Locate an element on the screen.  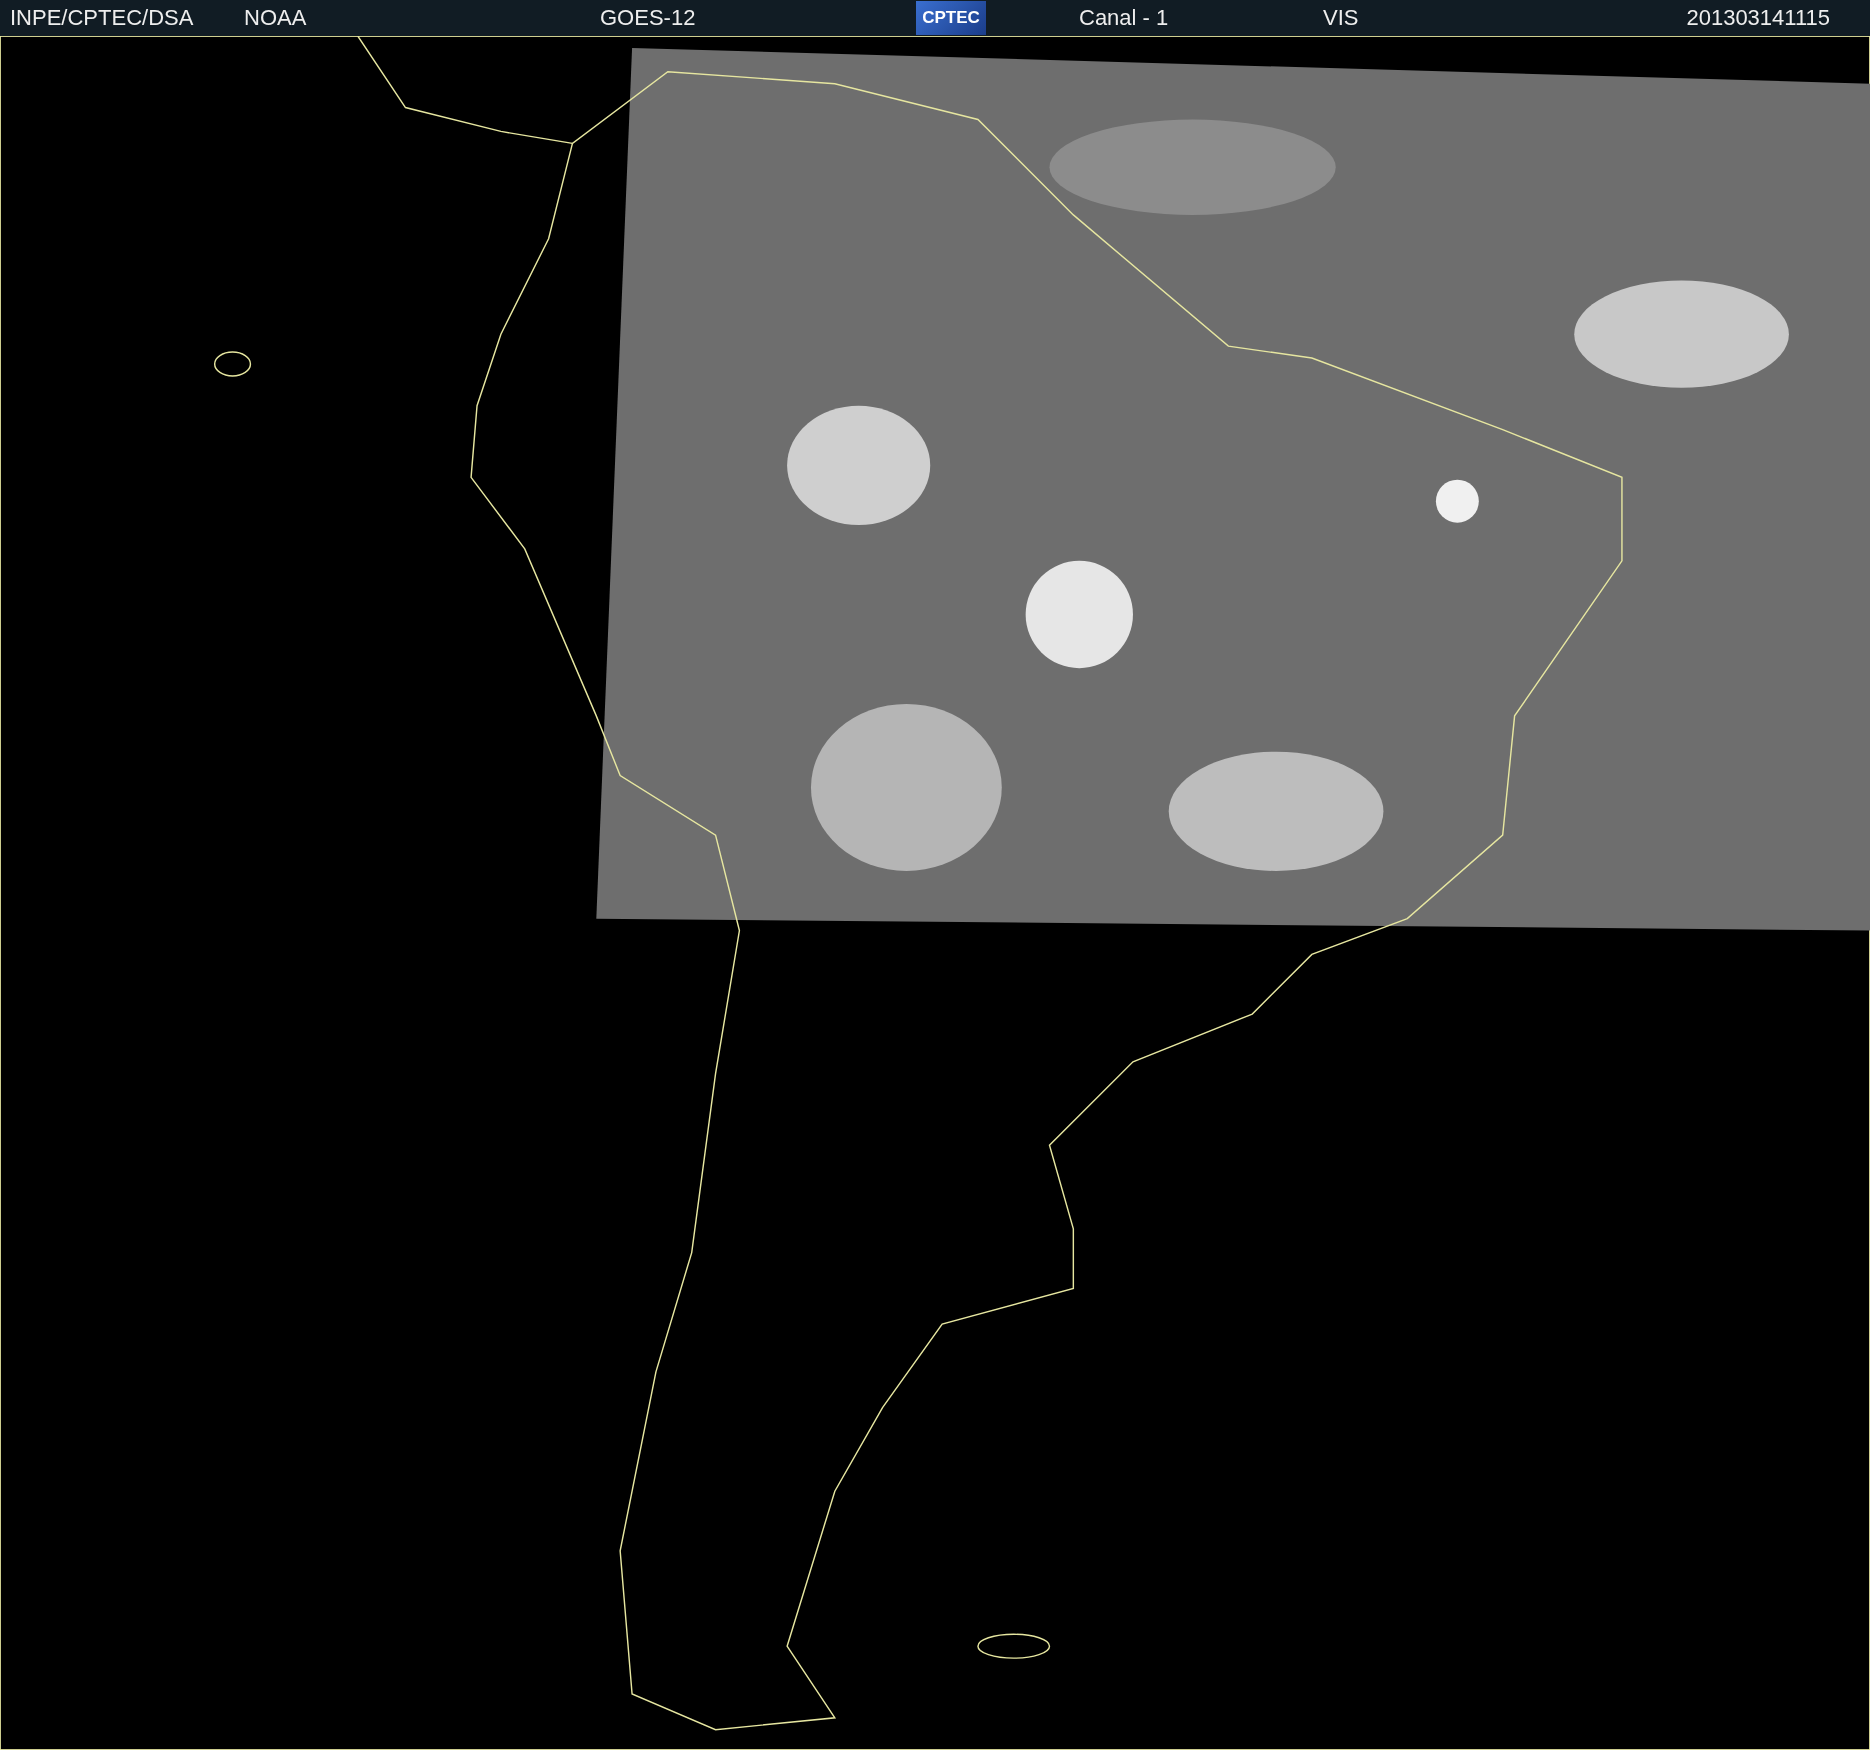
band-label: VIS is located at coordinates (1341, 18).